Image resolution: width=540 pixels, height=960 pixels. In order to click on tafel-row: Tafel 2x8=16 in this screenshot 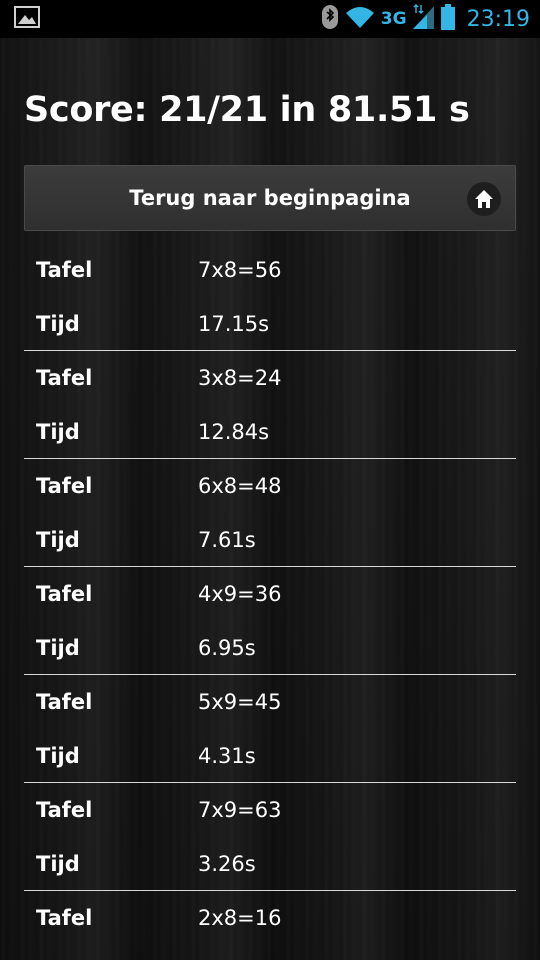, I will do `click(270, 918)`.